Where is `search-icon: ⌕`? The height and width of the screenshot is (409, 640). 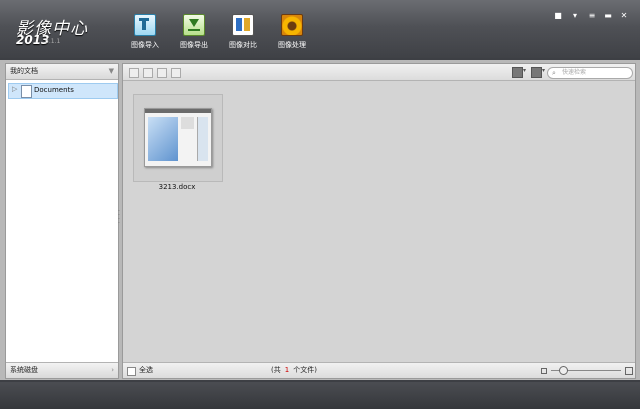
search-icon: ⌕ is located at coordinates (554, 73).